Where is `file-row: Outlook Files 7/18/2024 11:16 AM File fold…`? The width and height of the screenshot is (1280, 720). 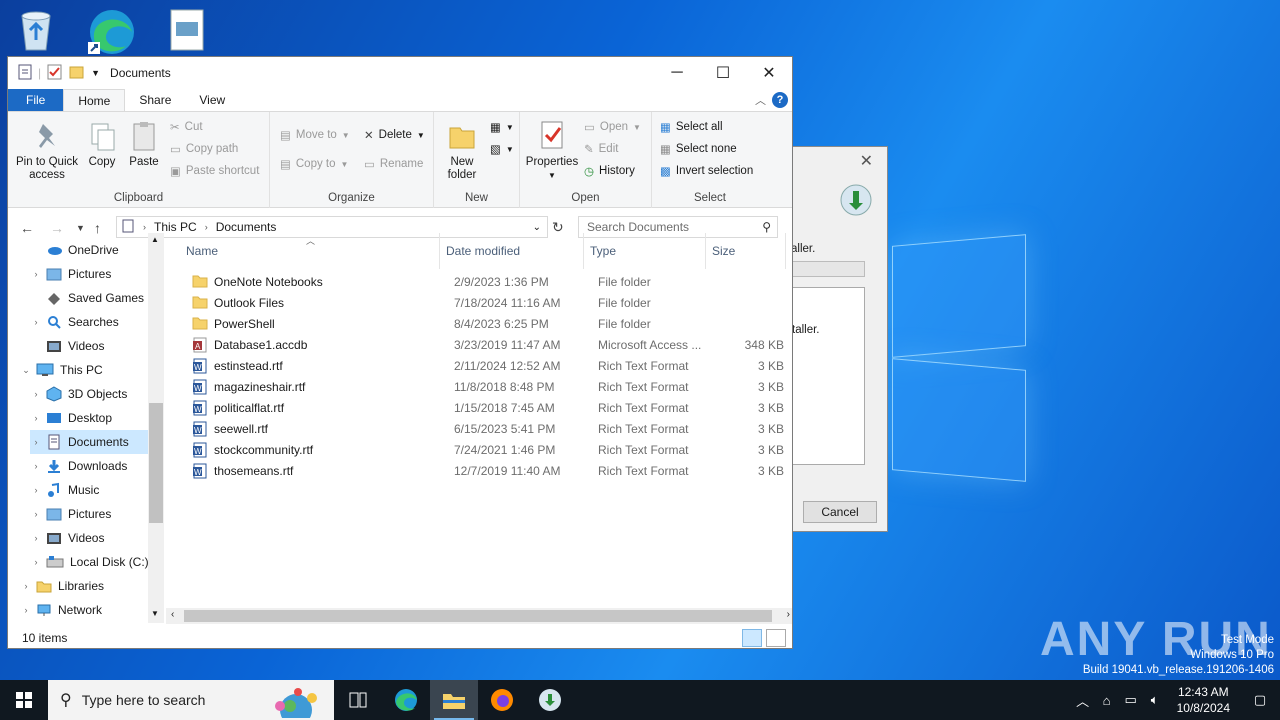 file-row: Outlook Files 7/18/2024 11:16 AM File fold… is located at coordinates (478, 302).